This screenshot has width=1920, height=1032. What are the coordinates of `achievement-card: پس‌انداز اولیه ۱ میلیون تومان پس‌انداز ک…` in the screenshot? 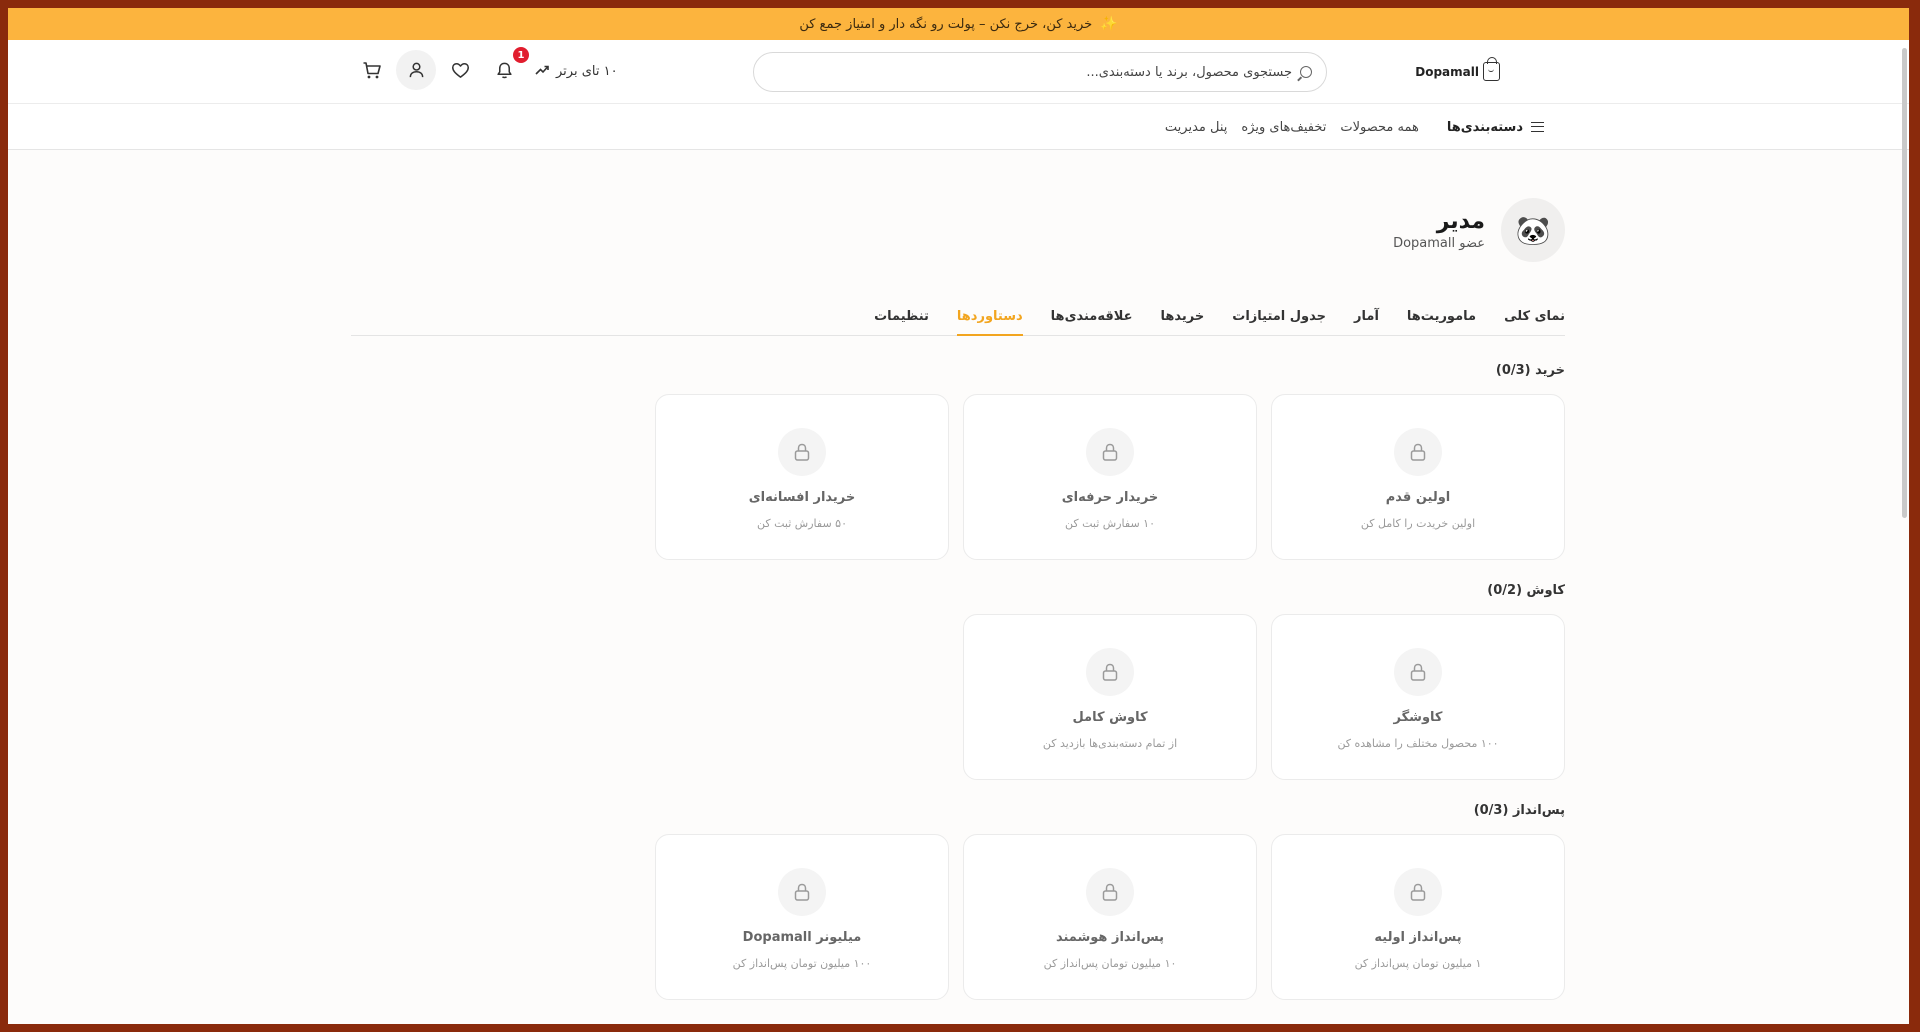 It's located at (1418, 917).